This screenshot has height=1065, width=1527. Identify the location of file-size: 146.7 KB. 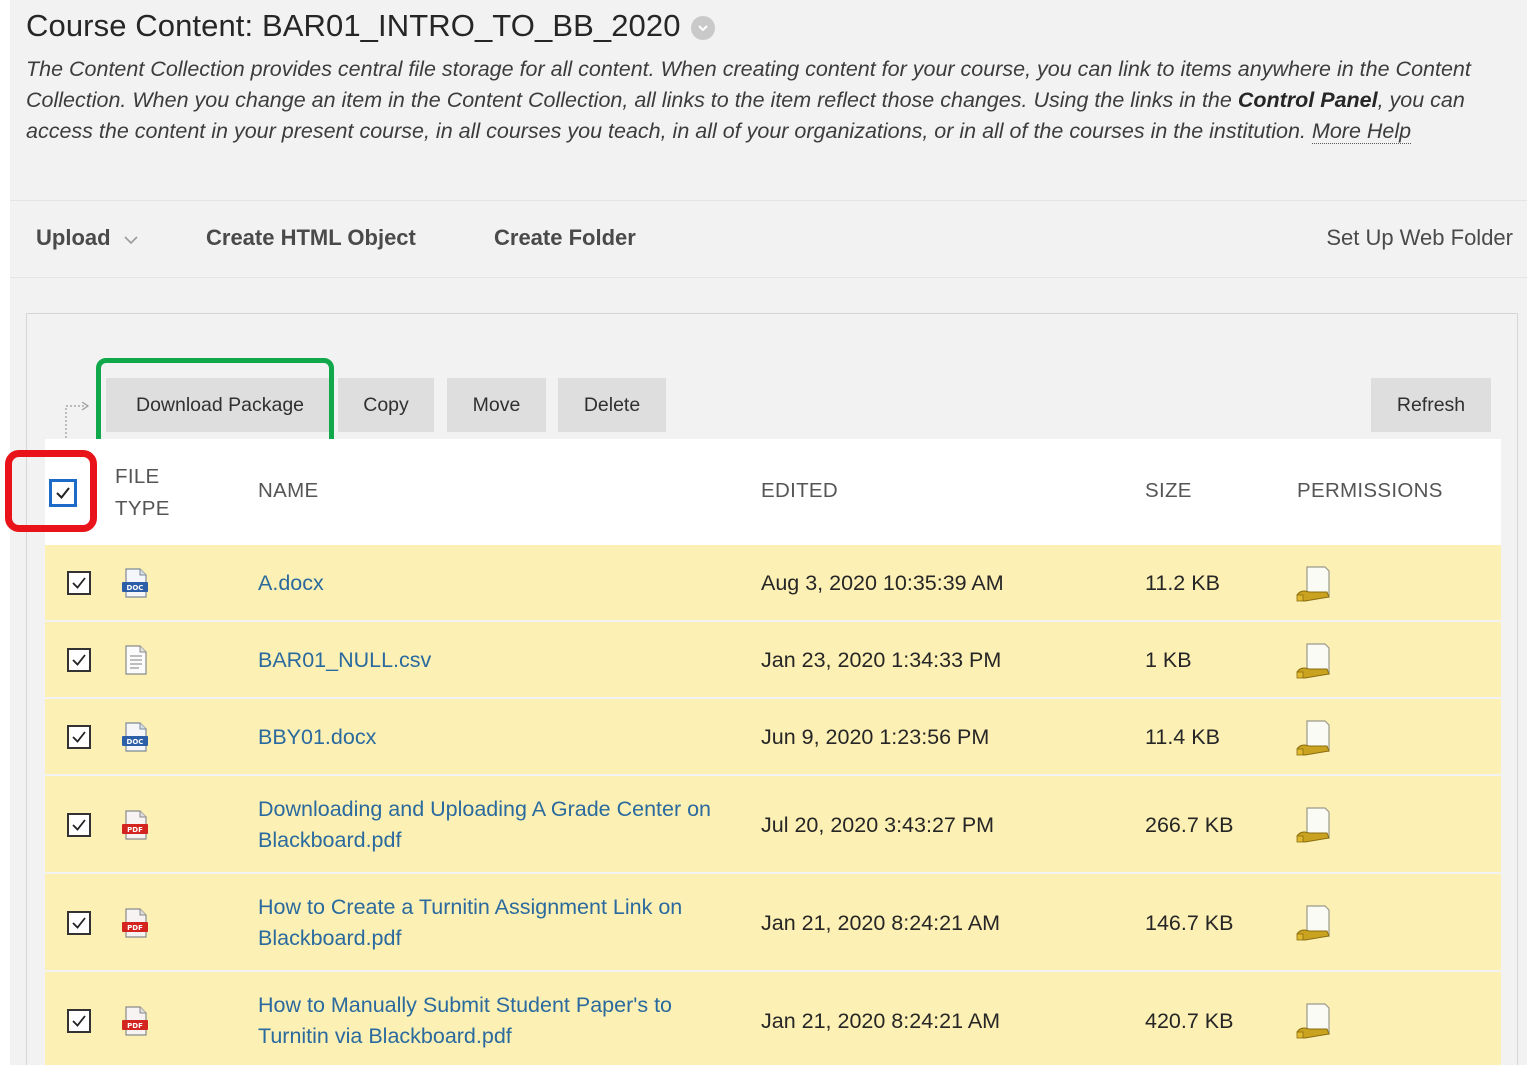
(1189, 923).